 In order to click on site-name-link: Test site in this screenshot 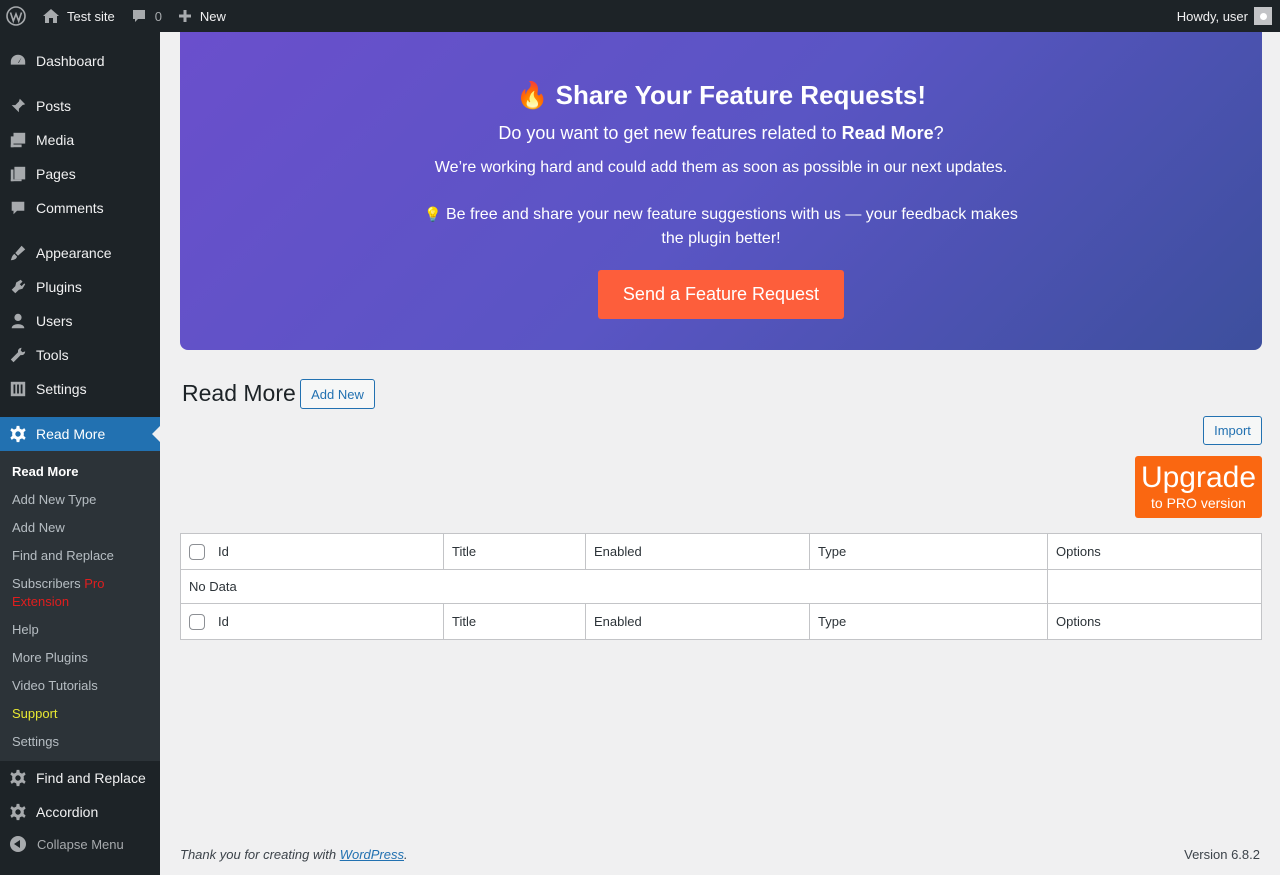, I will do `click(78, 16)`.